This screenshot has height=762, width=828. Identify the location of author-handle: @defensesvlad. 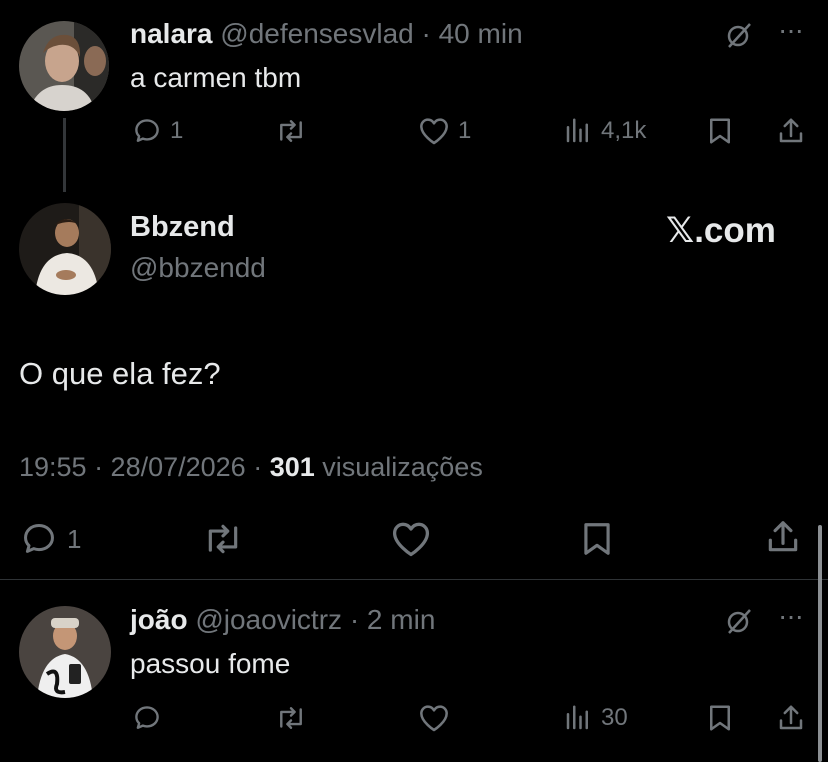
(316, 33).